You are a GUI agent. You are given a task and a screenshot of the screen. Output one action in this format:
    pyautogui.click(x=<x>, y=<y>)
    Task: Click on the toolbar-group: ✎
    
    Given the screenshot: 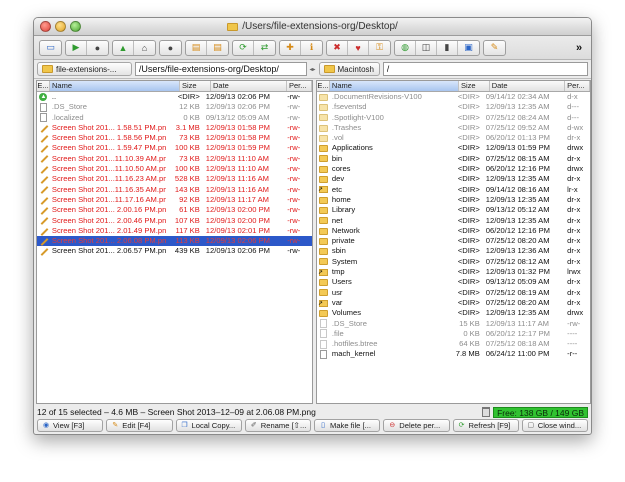 What is the action you would take?
    pyautogui.click(x=494, y=47)
    